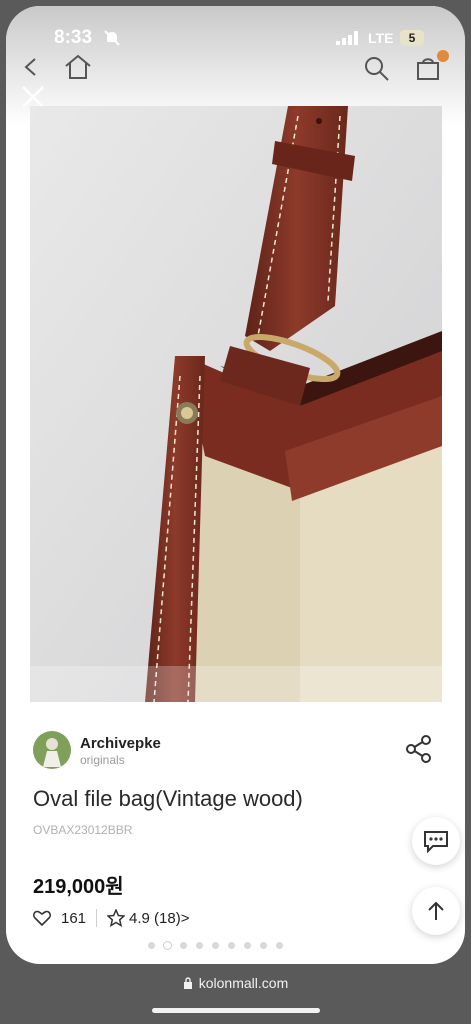  I want to click on signal-icon, so click(347, 38).